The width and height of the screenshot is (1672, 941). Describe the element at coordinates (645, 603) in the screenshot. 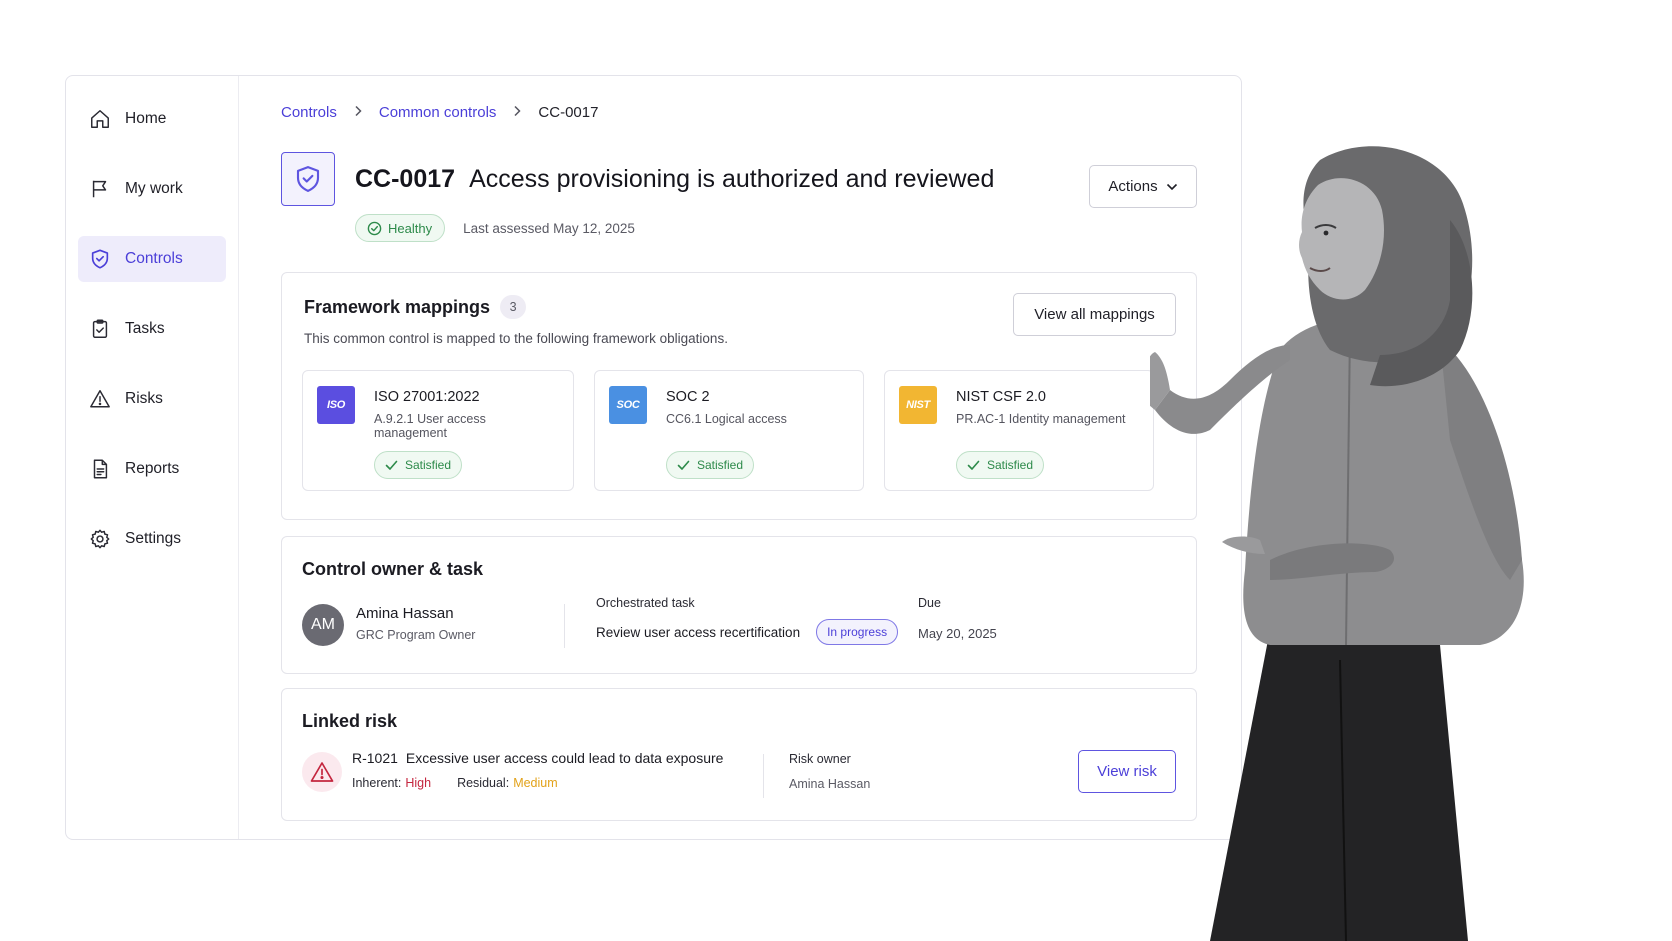

I see `task-label: Orchestrated task` at that location.